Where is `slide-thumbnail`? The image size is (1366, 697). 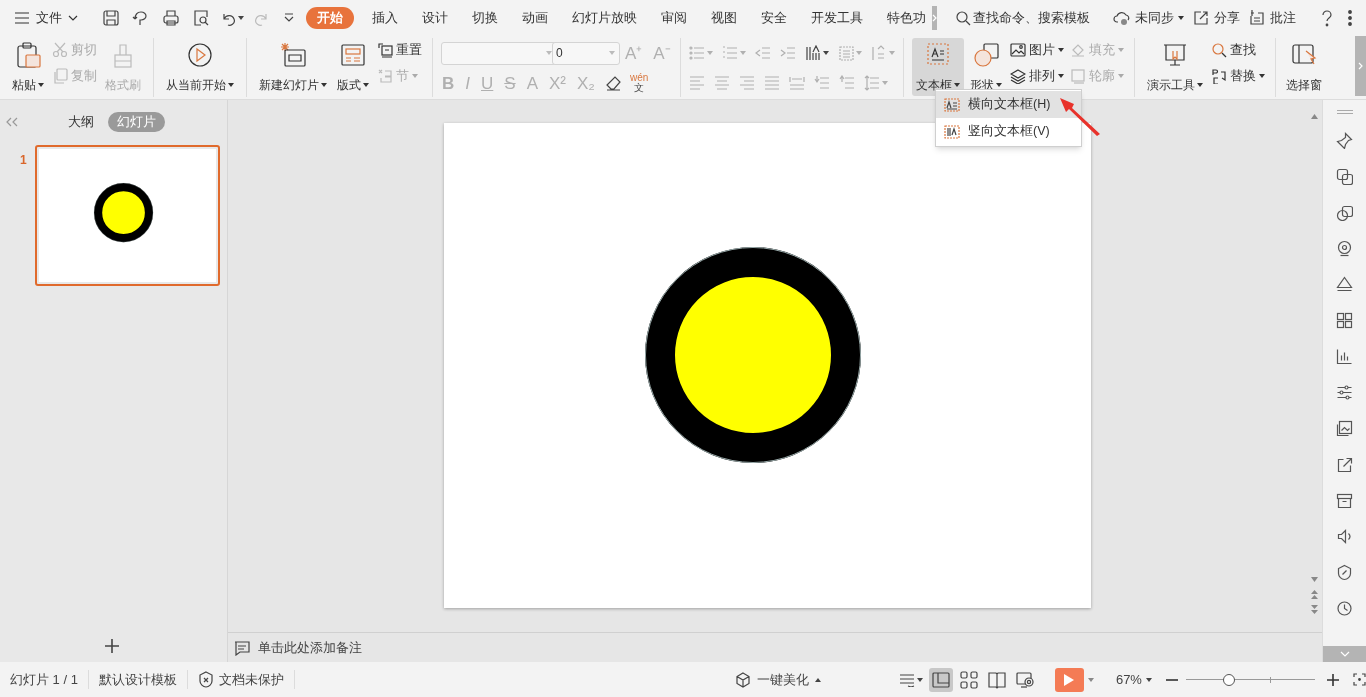
slide-thumbnail is located at coordinates (127, 215).